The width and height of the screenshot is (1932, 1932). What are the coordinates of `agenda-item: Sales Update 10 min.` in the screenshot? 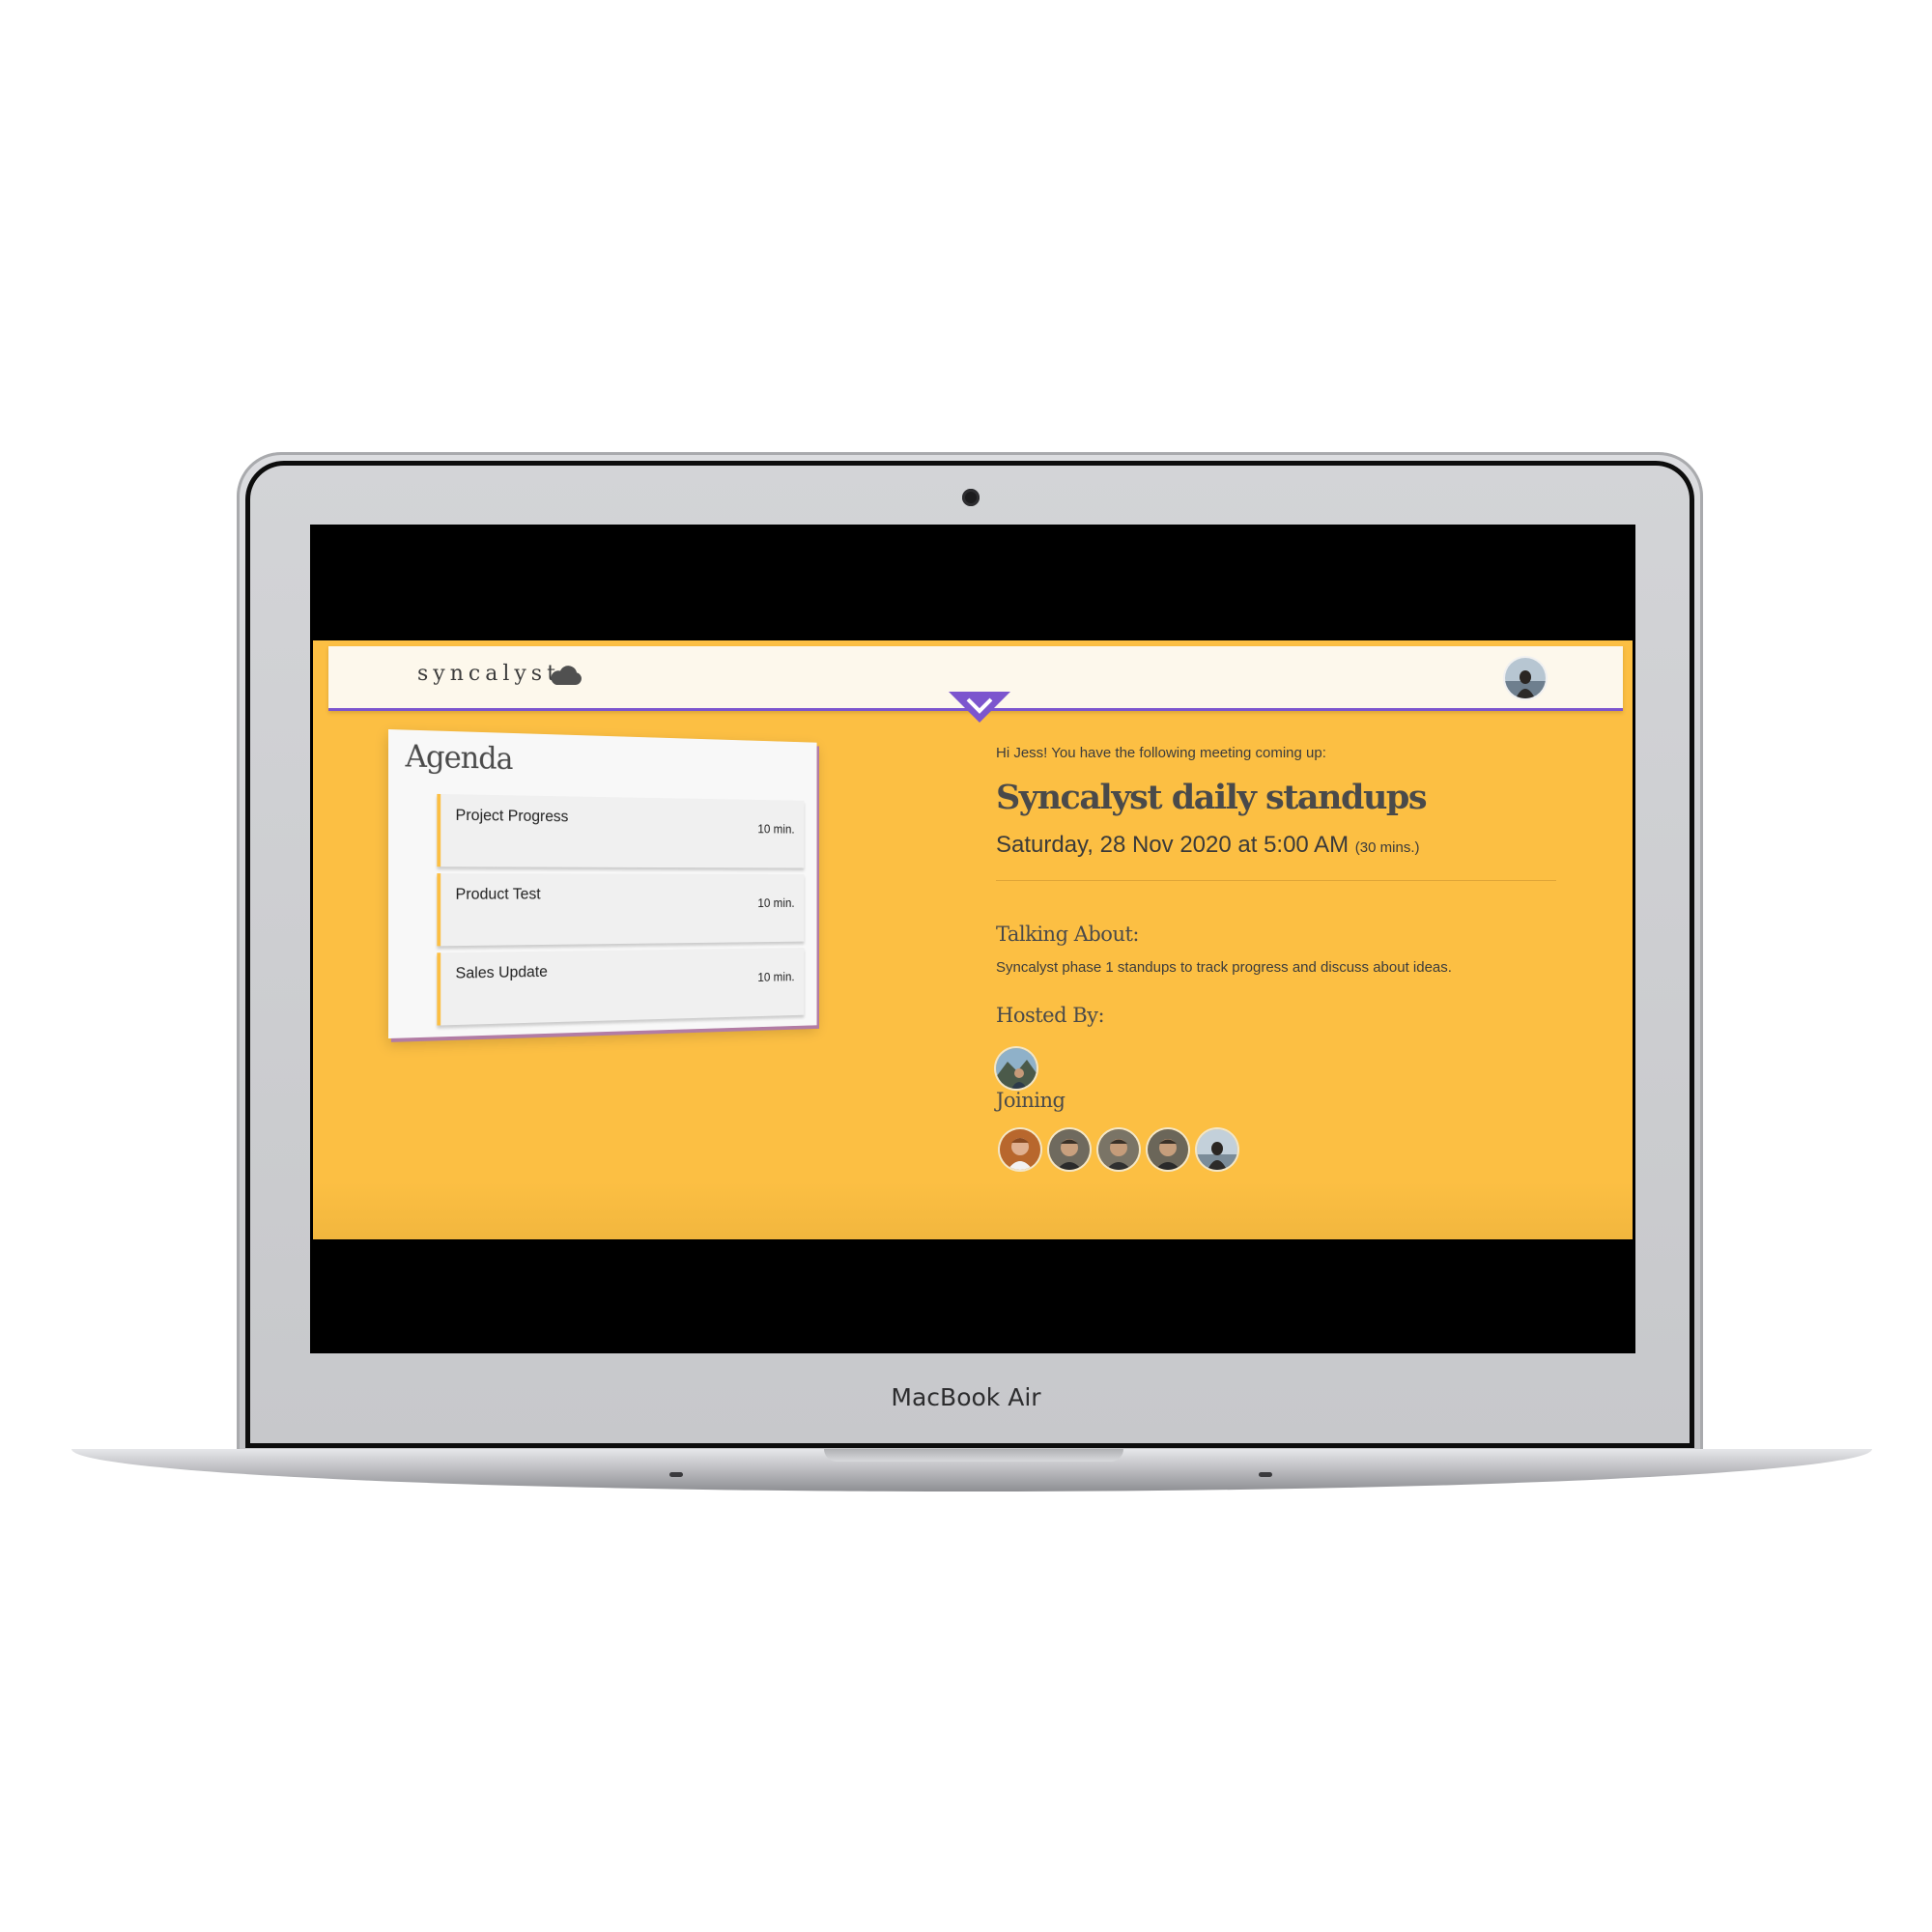 It's located at (621, 987).